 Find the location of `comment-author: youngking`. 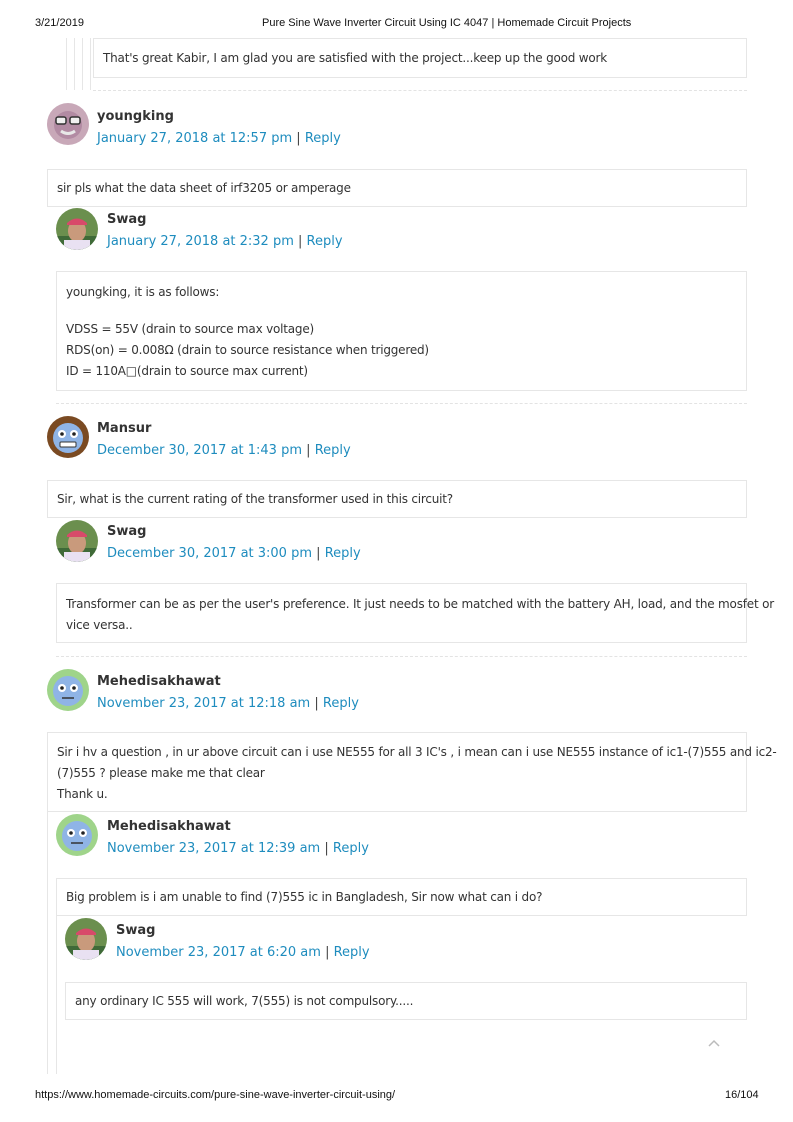

comment-author: youngking is located at coordinates (135, 116).